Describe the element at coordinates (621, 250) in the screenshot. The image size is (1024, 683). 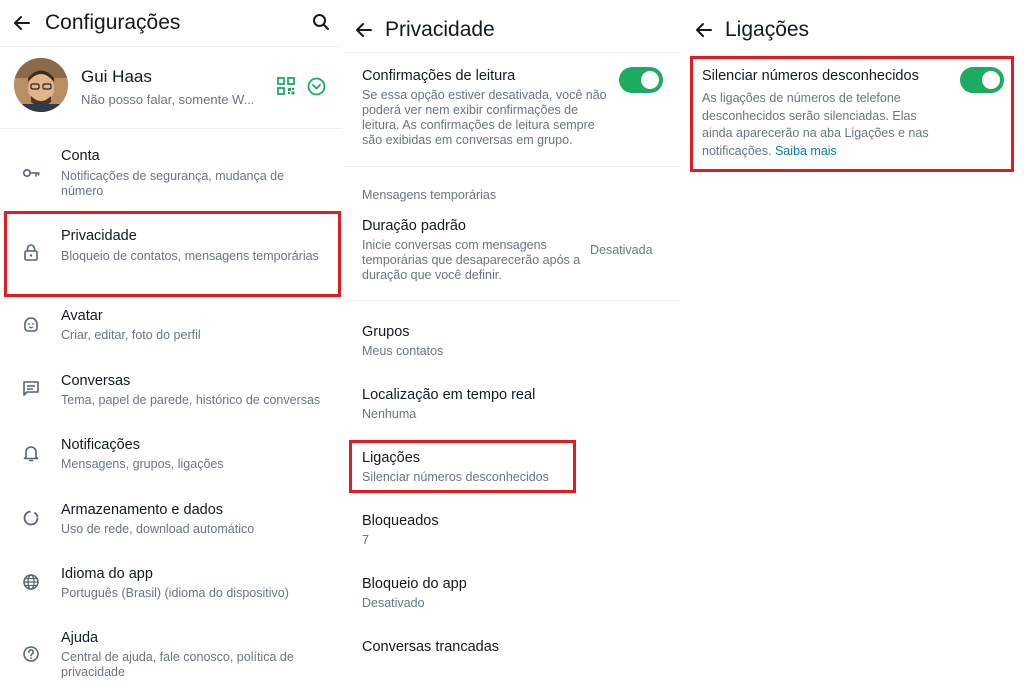
I see `row-value: Desativada` at that location.